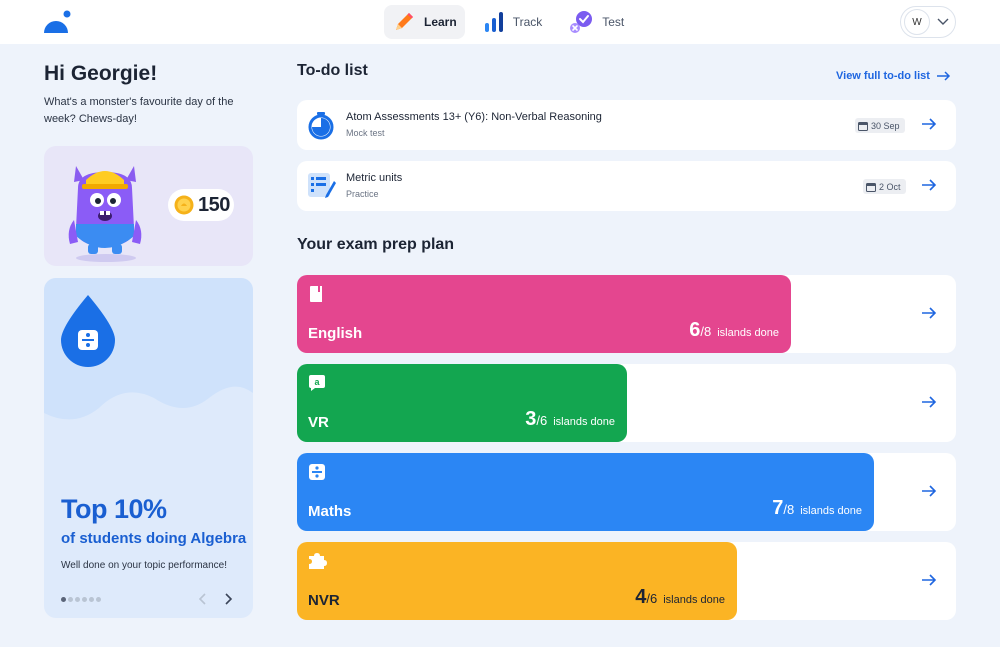 The height and width of the screenshot is (647, 1000). I want to click on carousel-dots, so click(82, 599).